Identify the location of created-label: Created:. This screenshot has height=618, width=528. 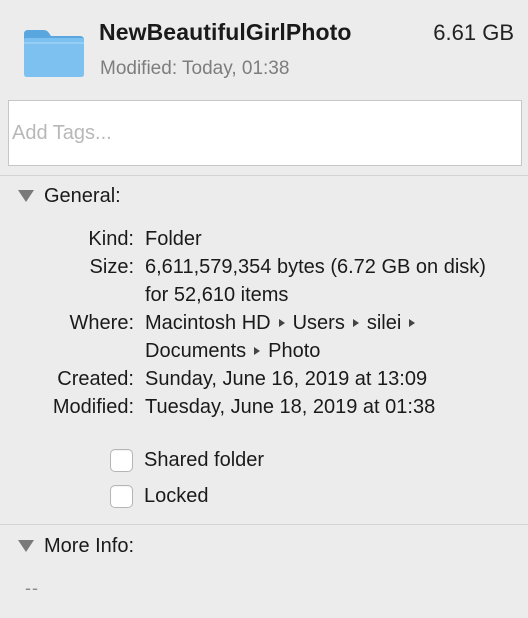
(95, 379).